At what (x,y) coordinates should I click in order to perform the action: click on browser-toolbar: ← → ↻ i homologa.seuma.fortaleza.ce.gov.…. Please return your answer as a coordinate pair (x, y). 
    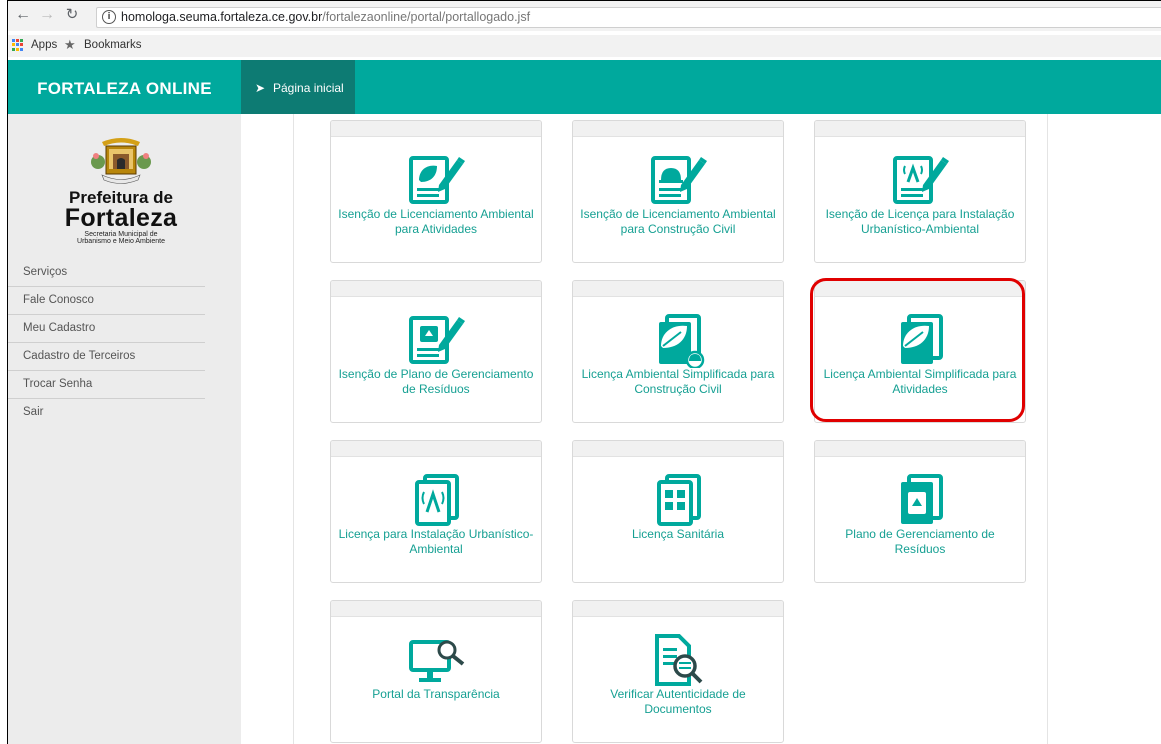
    Looking at the image, I should click on (584, 16).